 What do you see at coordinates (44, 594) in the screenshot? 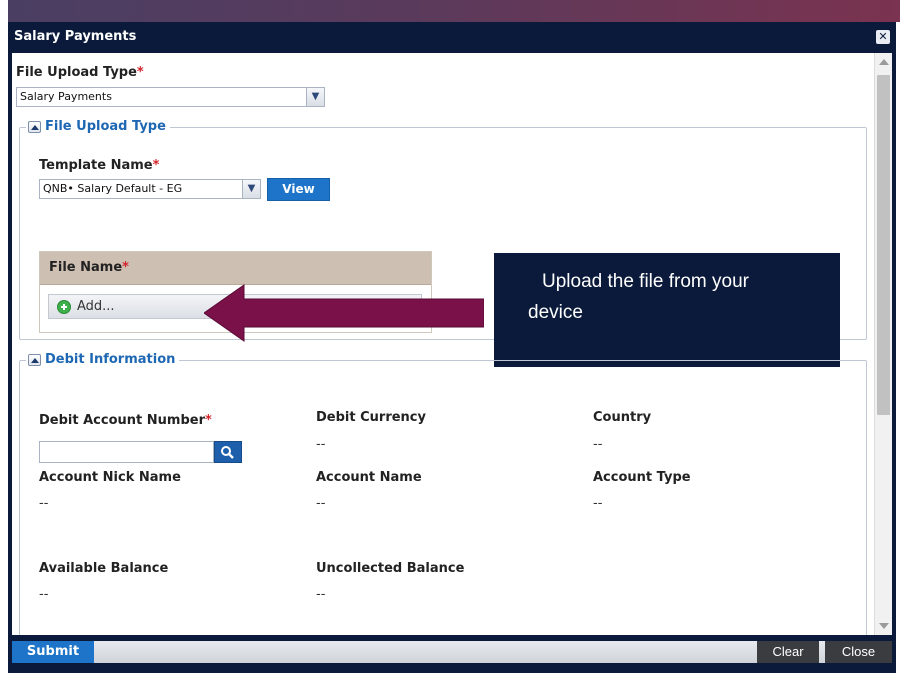
I see `available-balance-value: --` at bounding box center [44, 594].